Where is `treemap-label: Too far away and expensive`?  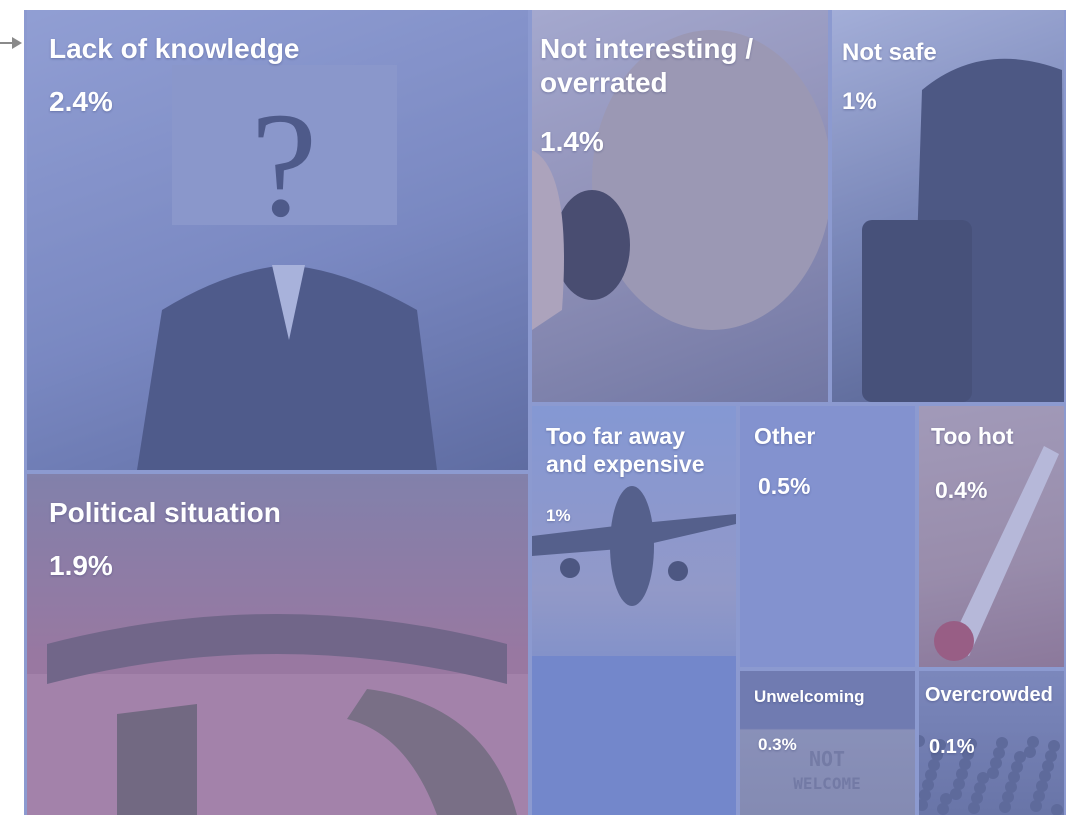
treemap-label: Too far away and expensive is located at coordinates (625, 450).